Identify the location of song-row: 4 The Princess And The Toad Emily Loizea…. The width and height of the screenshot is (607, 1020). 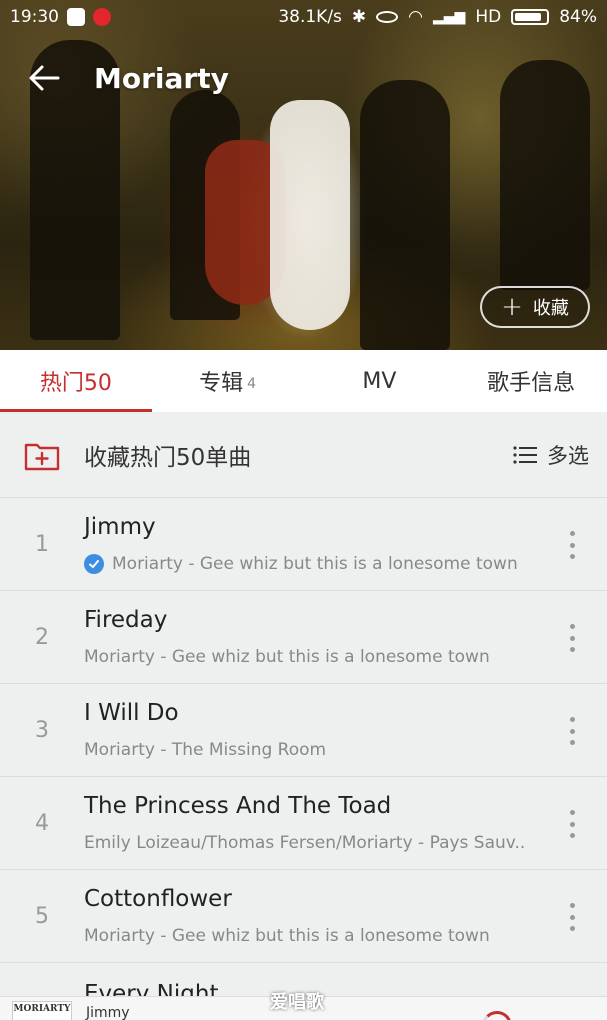
(303, 823).